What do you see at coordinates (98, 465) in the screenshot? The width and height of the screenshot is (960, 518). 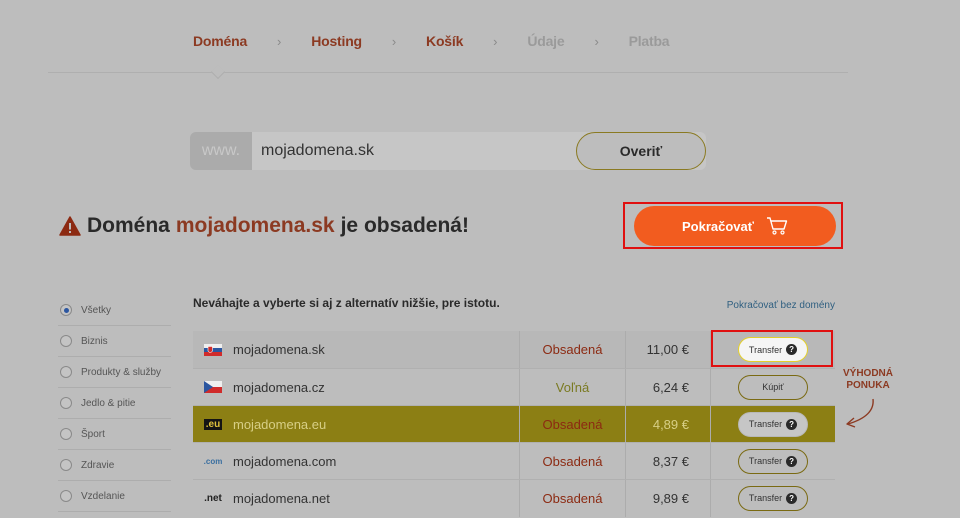 I see `category-label: Zdravie` at bounding box center [98, 465].